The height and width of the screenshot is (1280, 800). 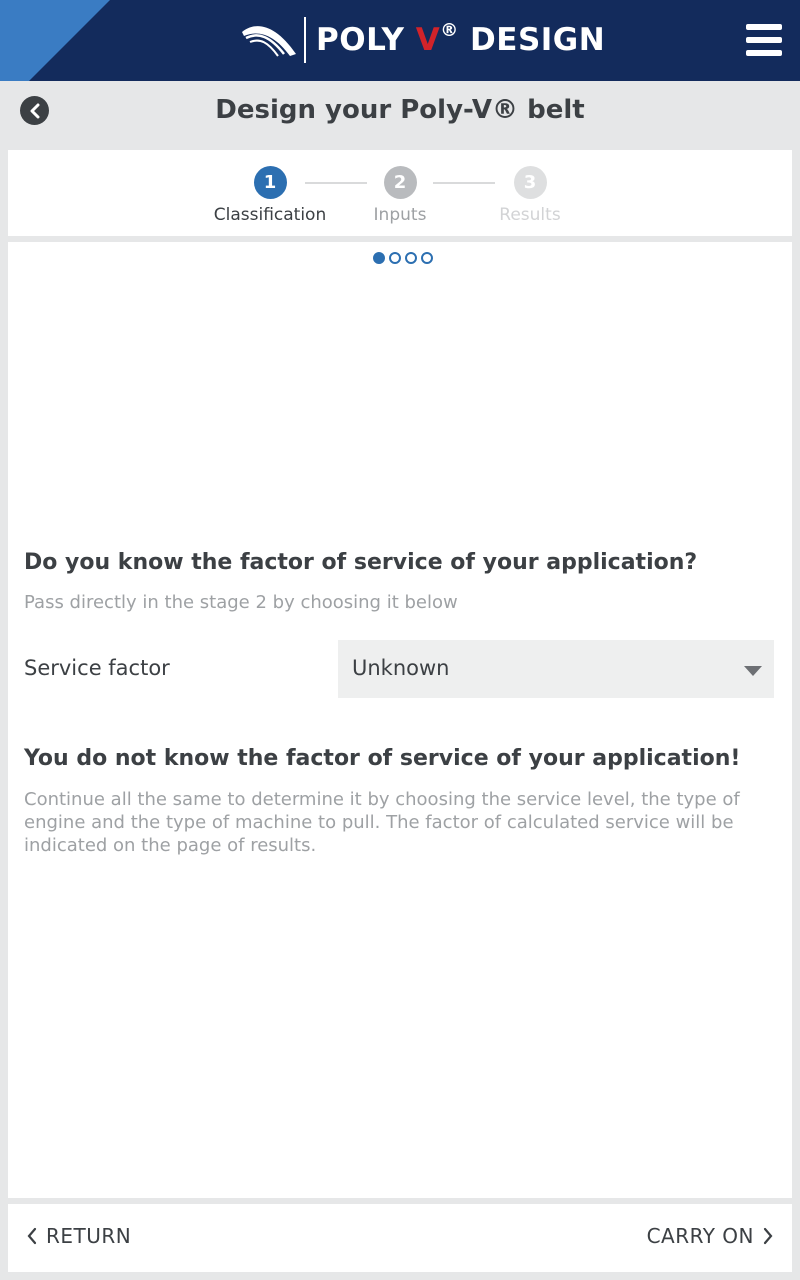 What do you see at coordinates (32, 1236) in the screenshot?
I see `chevron-left-icon` at bounding box center [32, 1236].